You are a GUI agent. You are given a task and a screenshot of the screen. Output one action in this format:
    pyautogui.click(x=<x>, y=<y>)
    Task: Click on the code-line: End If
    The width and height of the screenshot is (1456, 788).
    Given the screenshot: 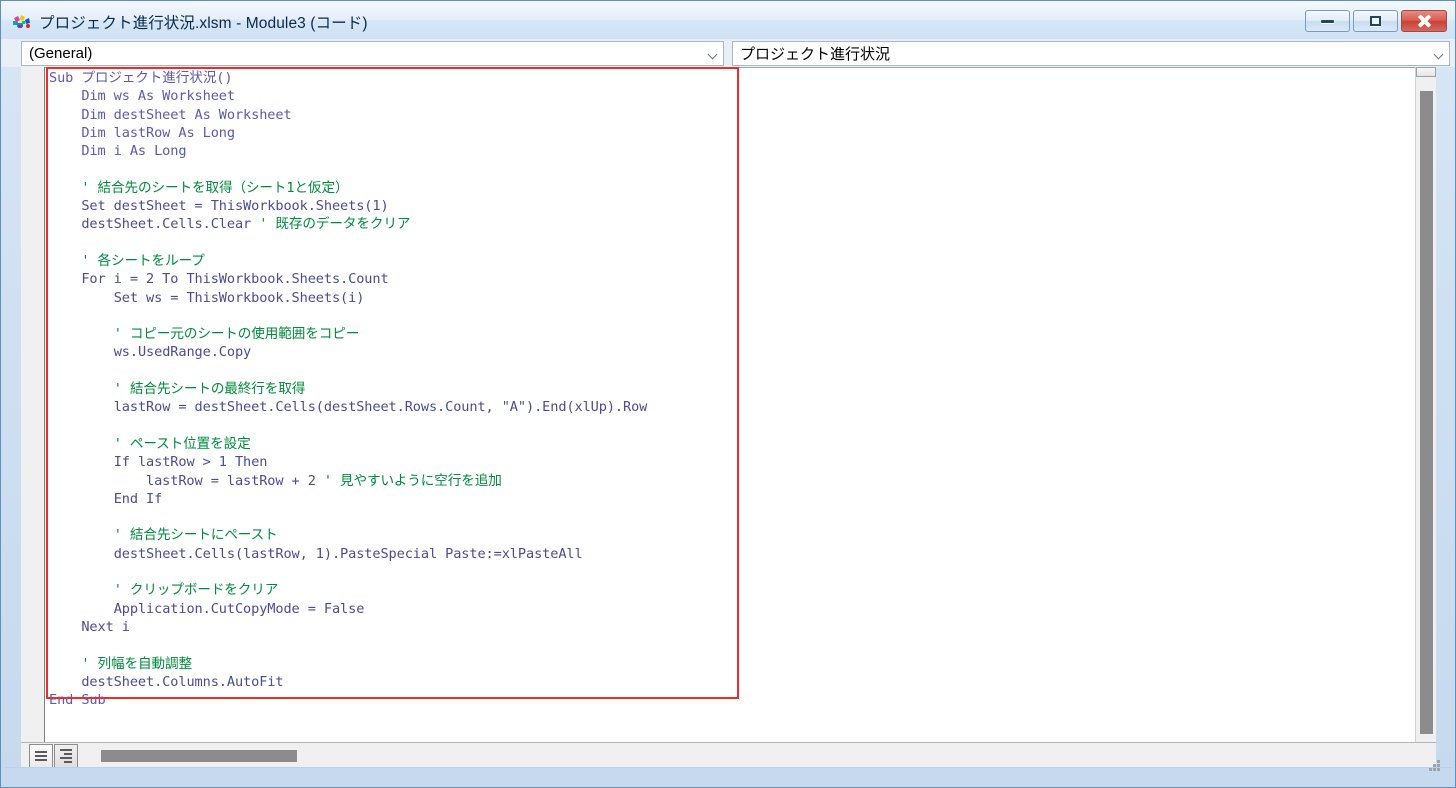 What is the action you would take?
    pyautogui.click(x=348, y=499)
    